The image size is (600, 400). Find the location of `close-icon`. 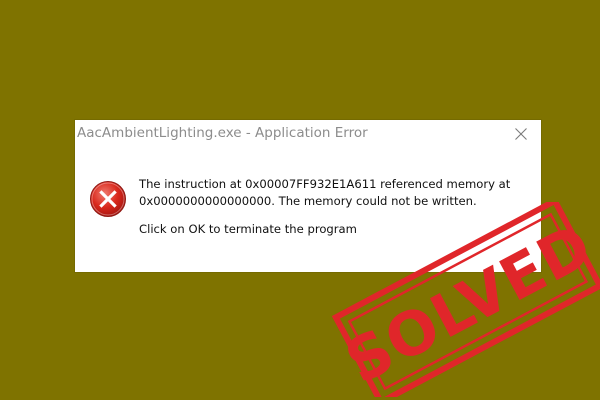

close-icon is located at coordinates (521, 134).